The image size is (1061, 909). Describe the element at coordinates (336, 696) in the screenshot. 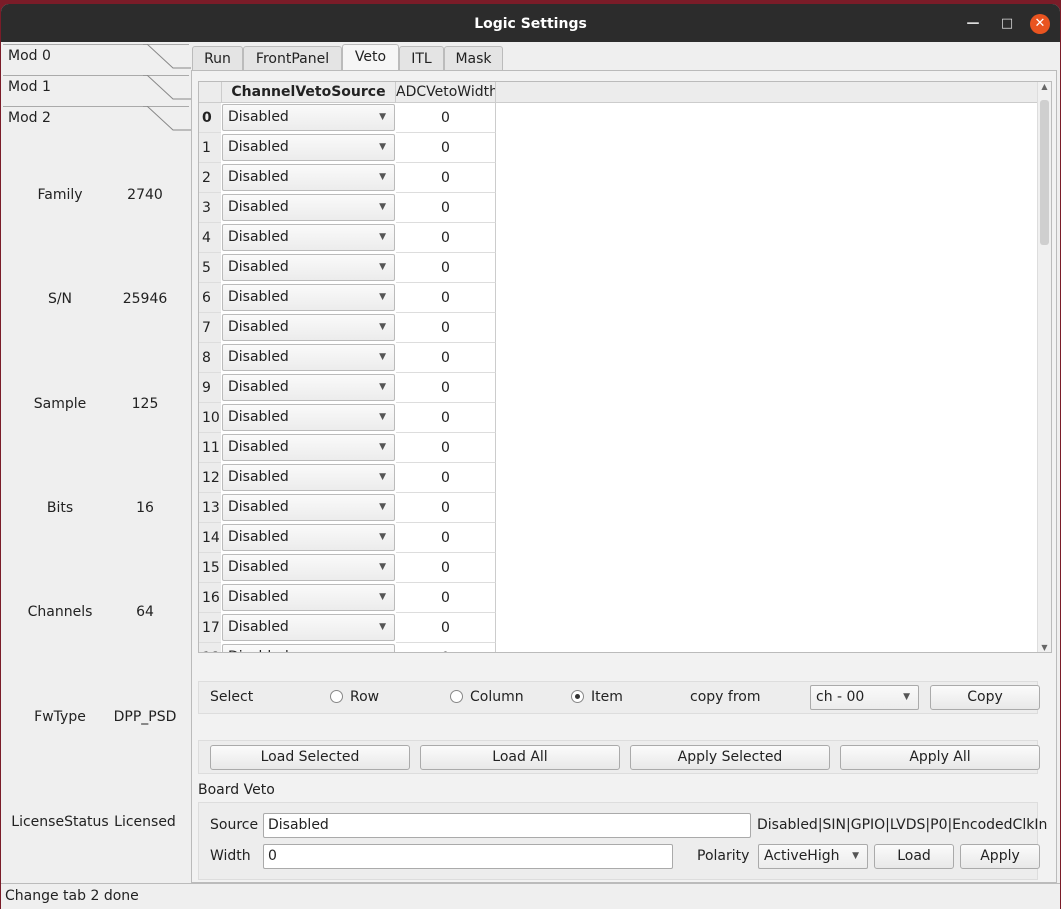

I see `row-radio` at that location.